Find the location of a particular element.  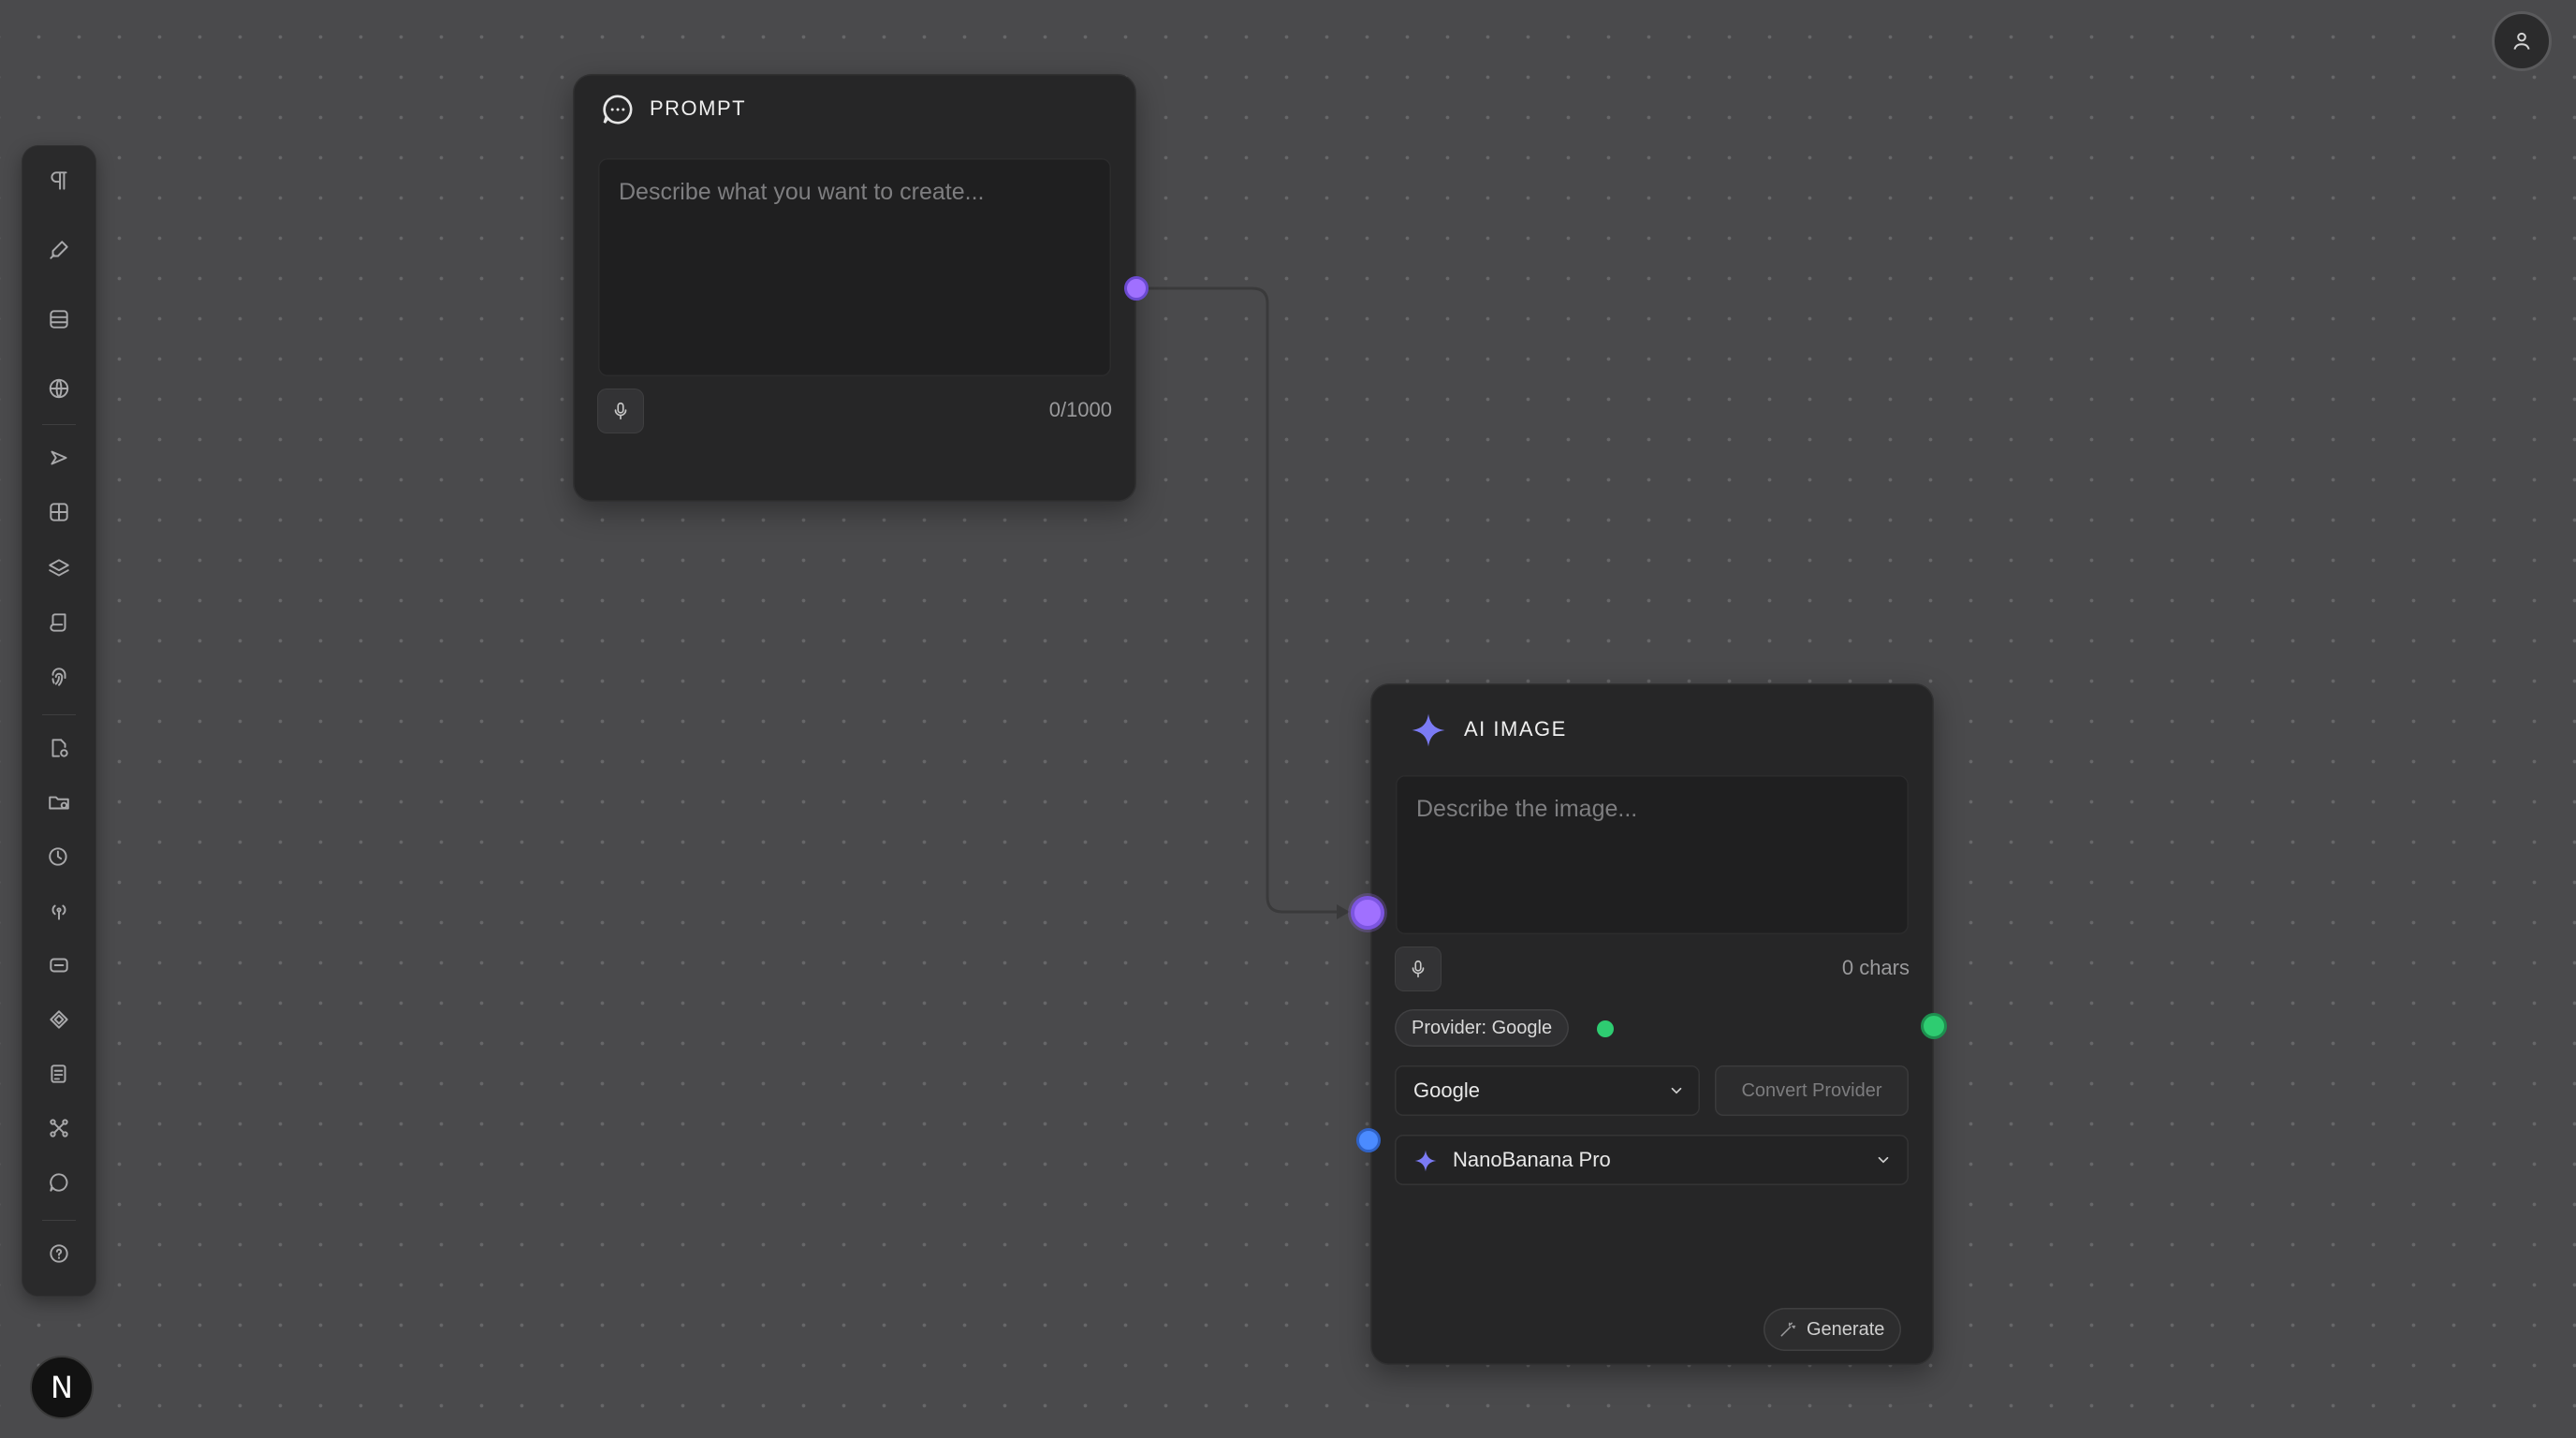

send-icon is located at coordinates (59, 457).